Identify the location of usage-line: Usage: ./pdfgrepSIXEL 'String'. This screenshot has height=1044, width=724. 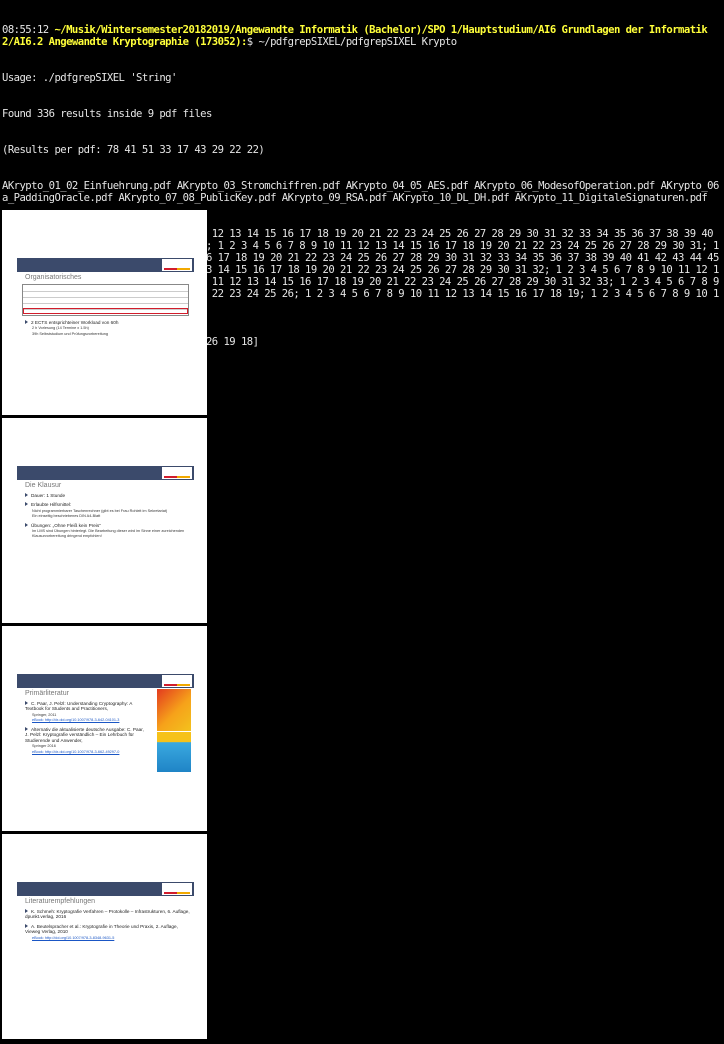
(89, 78).